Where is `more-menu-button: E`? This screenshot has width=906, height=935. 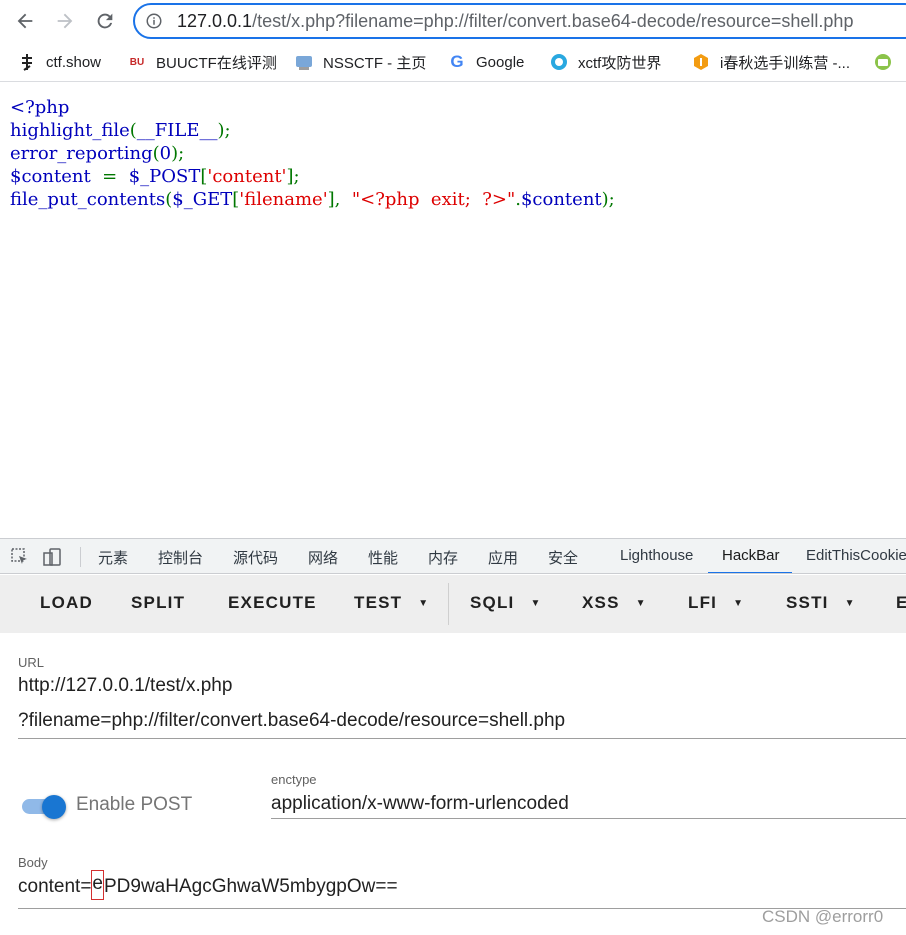
more-menu-button: E is located at coordinates (901, 603).